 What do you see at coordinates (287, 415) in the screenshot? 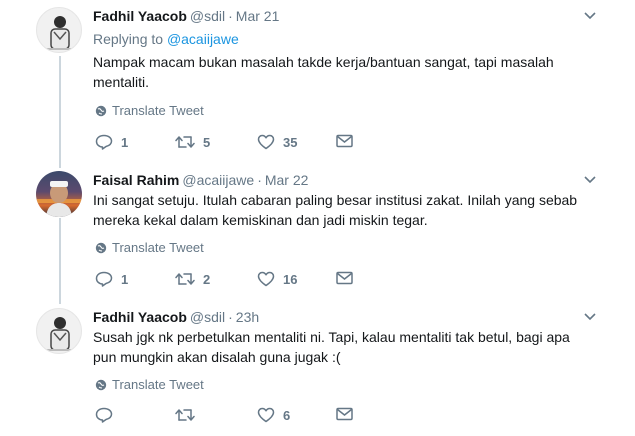
I see `like-count: 6` at bounding box center [287, 415].